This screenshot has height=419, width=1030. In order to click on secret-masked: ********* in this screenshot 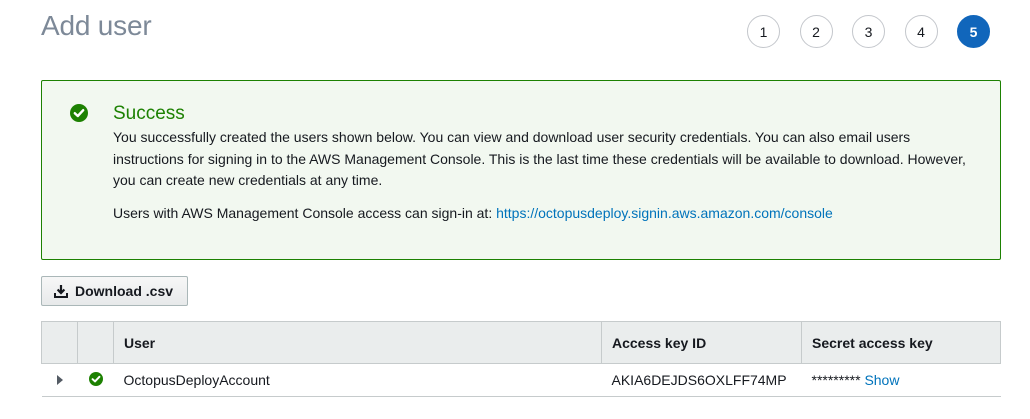, I will do `click(836, 380)`.